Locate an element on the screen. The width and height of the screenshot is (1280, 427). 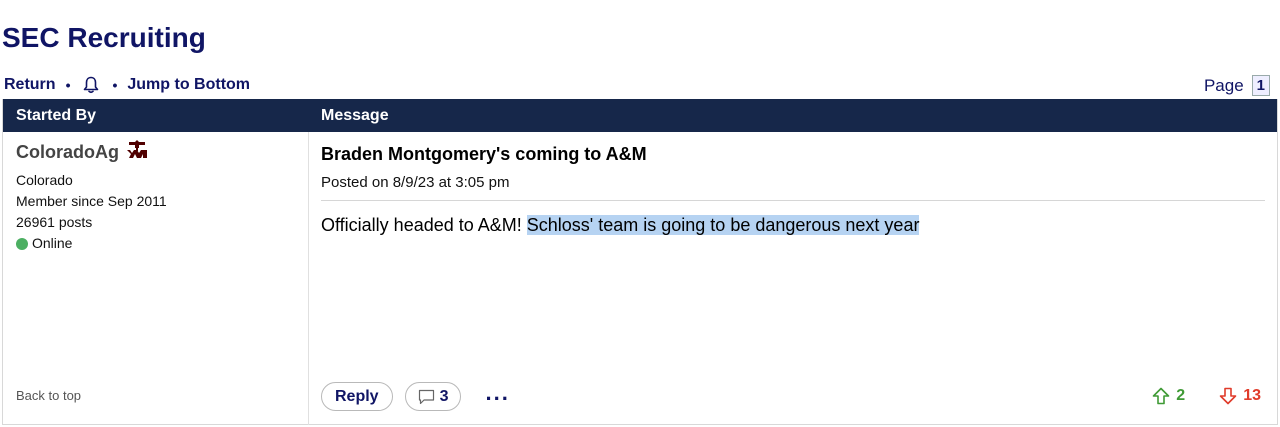
replies-count-button: 3 is located at coordinates (433, 396).